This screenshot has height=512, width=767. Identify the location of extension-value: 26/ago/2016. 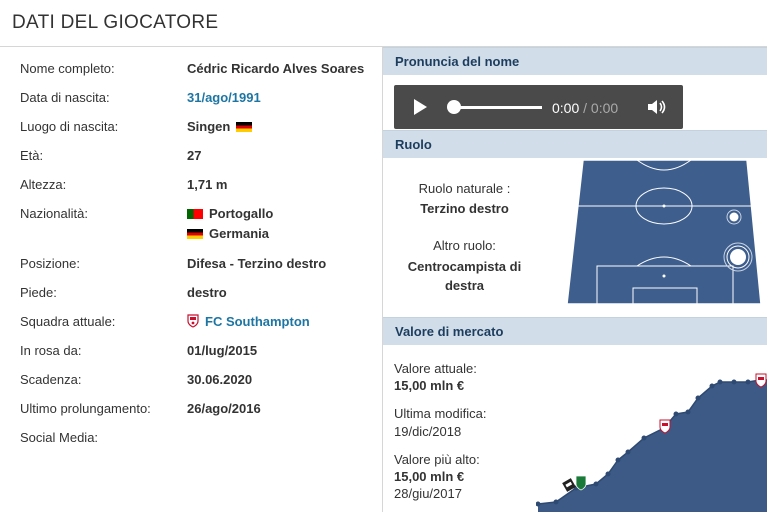
(224, 408).